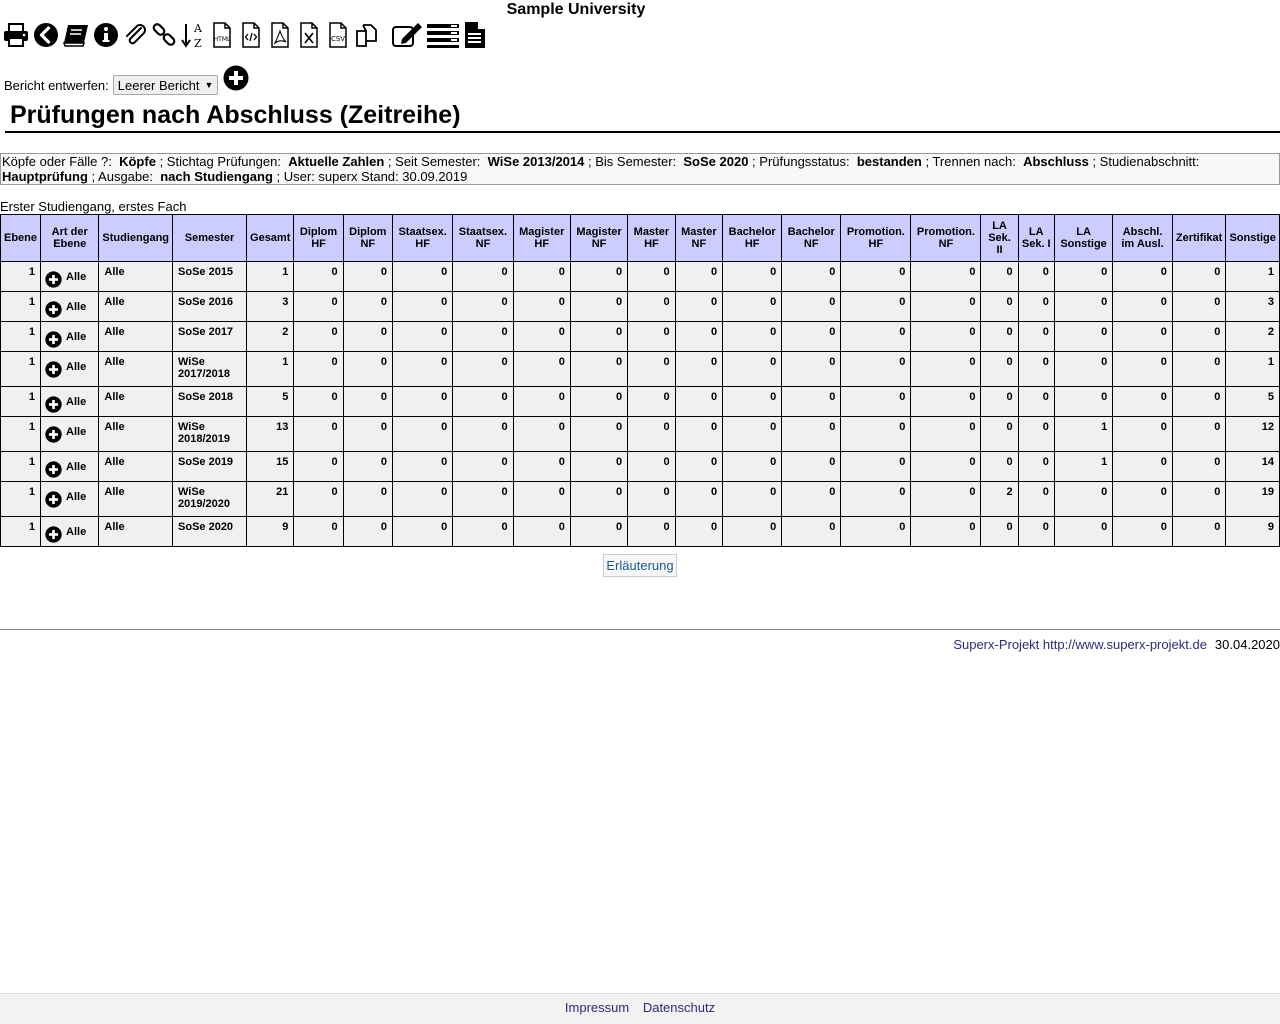  What do you see at coordinates (640, 401) in the screenshot?
I see `table-row: 1 Alle Alle SoSe 2018 5 0 0 0 0 0 0 0 0 0 0 0 0 0 0 0 0 0 5` at bounding box center [640, 401].